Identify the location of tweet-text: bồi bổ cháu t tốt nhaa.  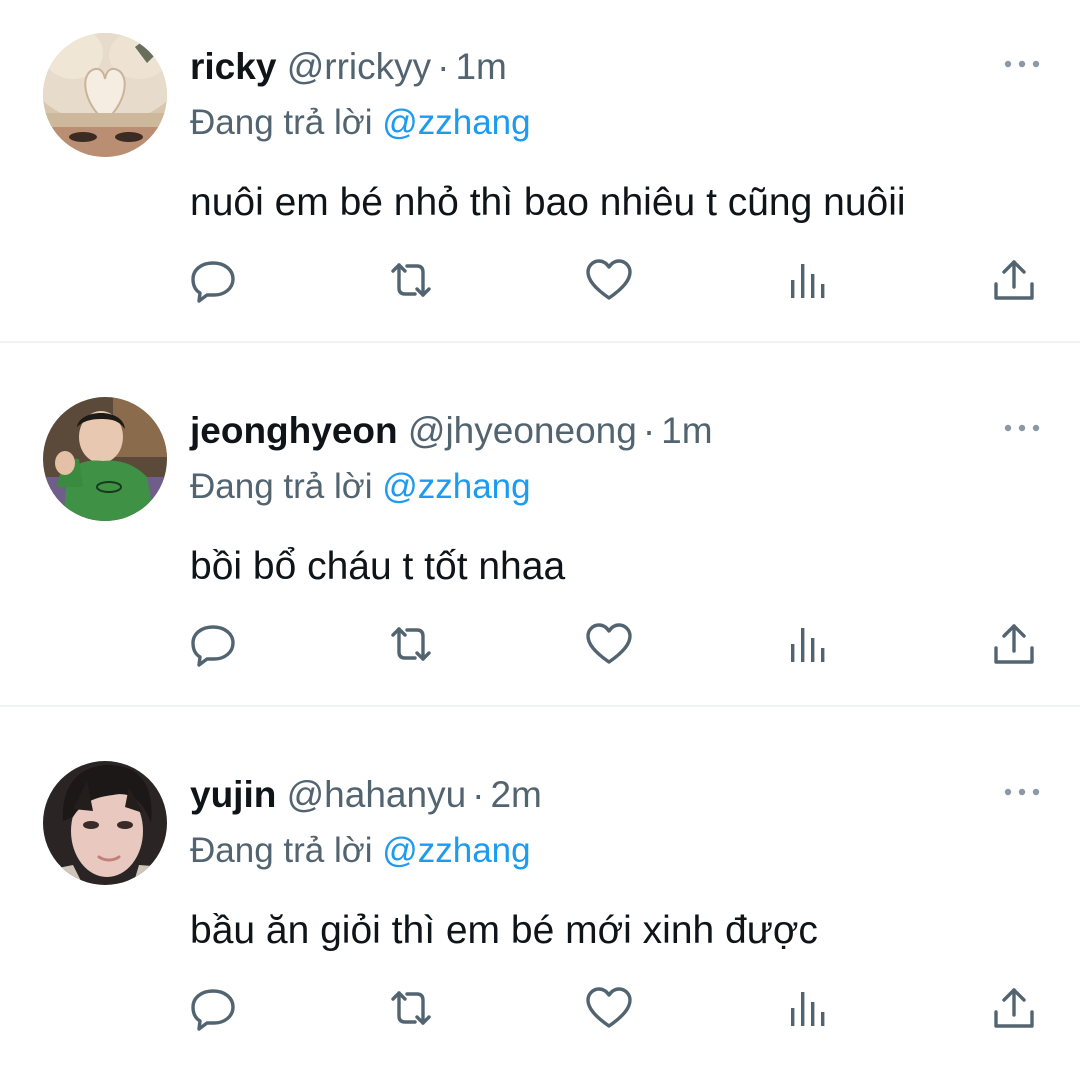
(378, 566).